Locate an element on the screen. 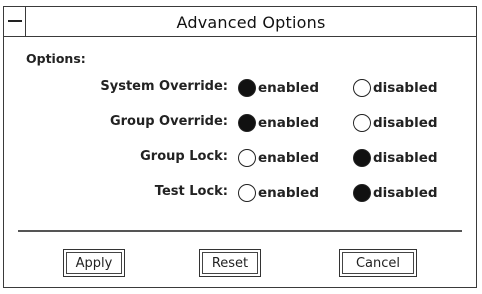 Image resolution: width=482 pixels, height=294 pixels. reset-button-label: Reset is located at coordinates (230, 263).